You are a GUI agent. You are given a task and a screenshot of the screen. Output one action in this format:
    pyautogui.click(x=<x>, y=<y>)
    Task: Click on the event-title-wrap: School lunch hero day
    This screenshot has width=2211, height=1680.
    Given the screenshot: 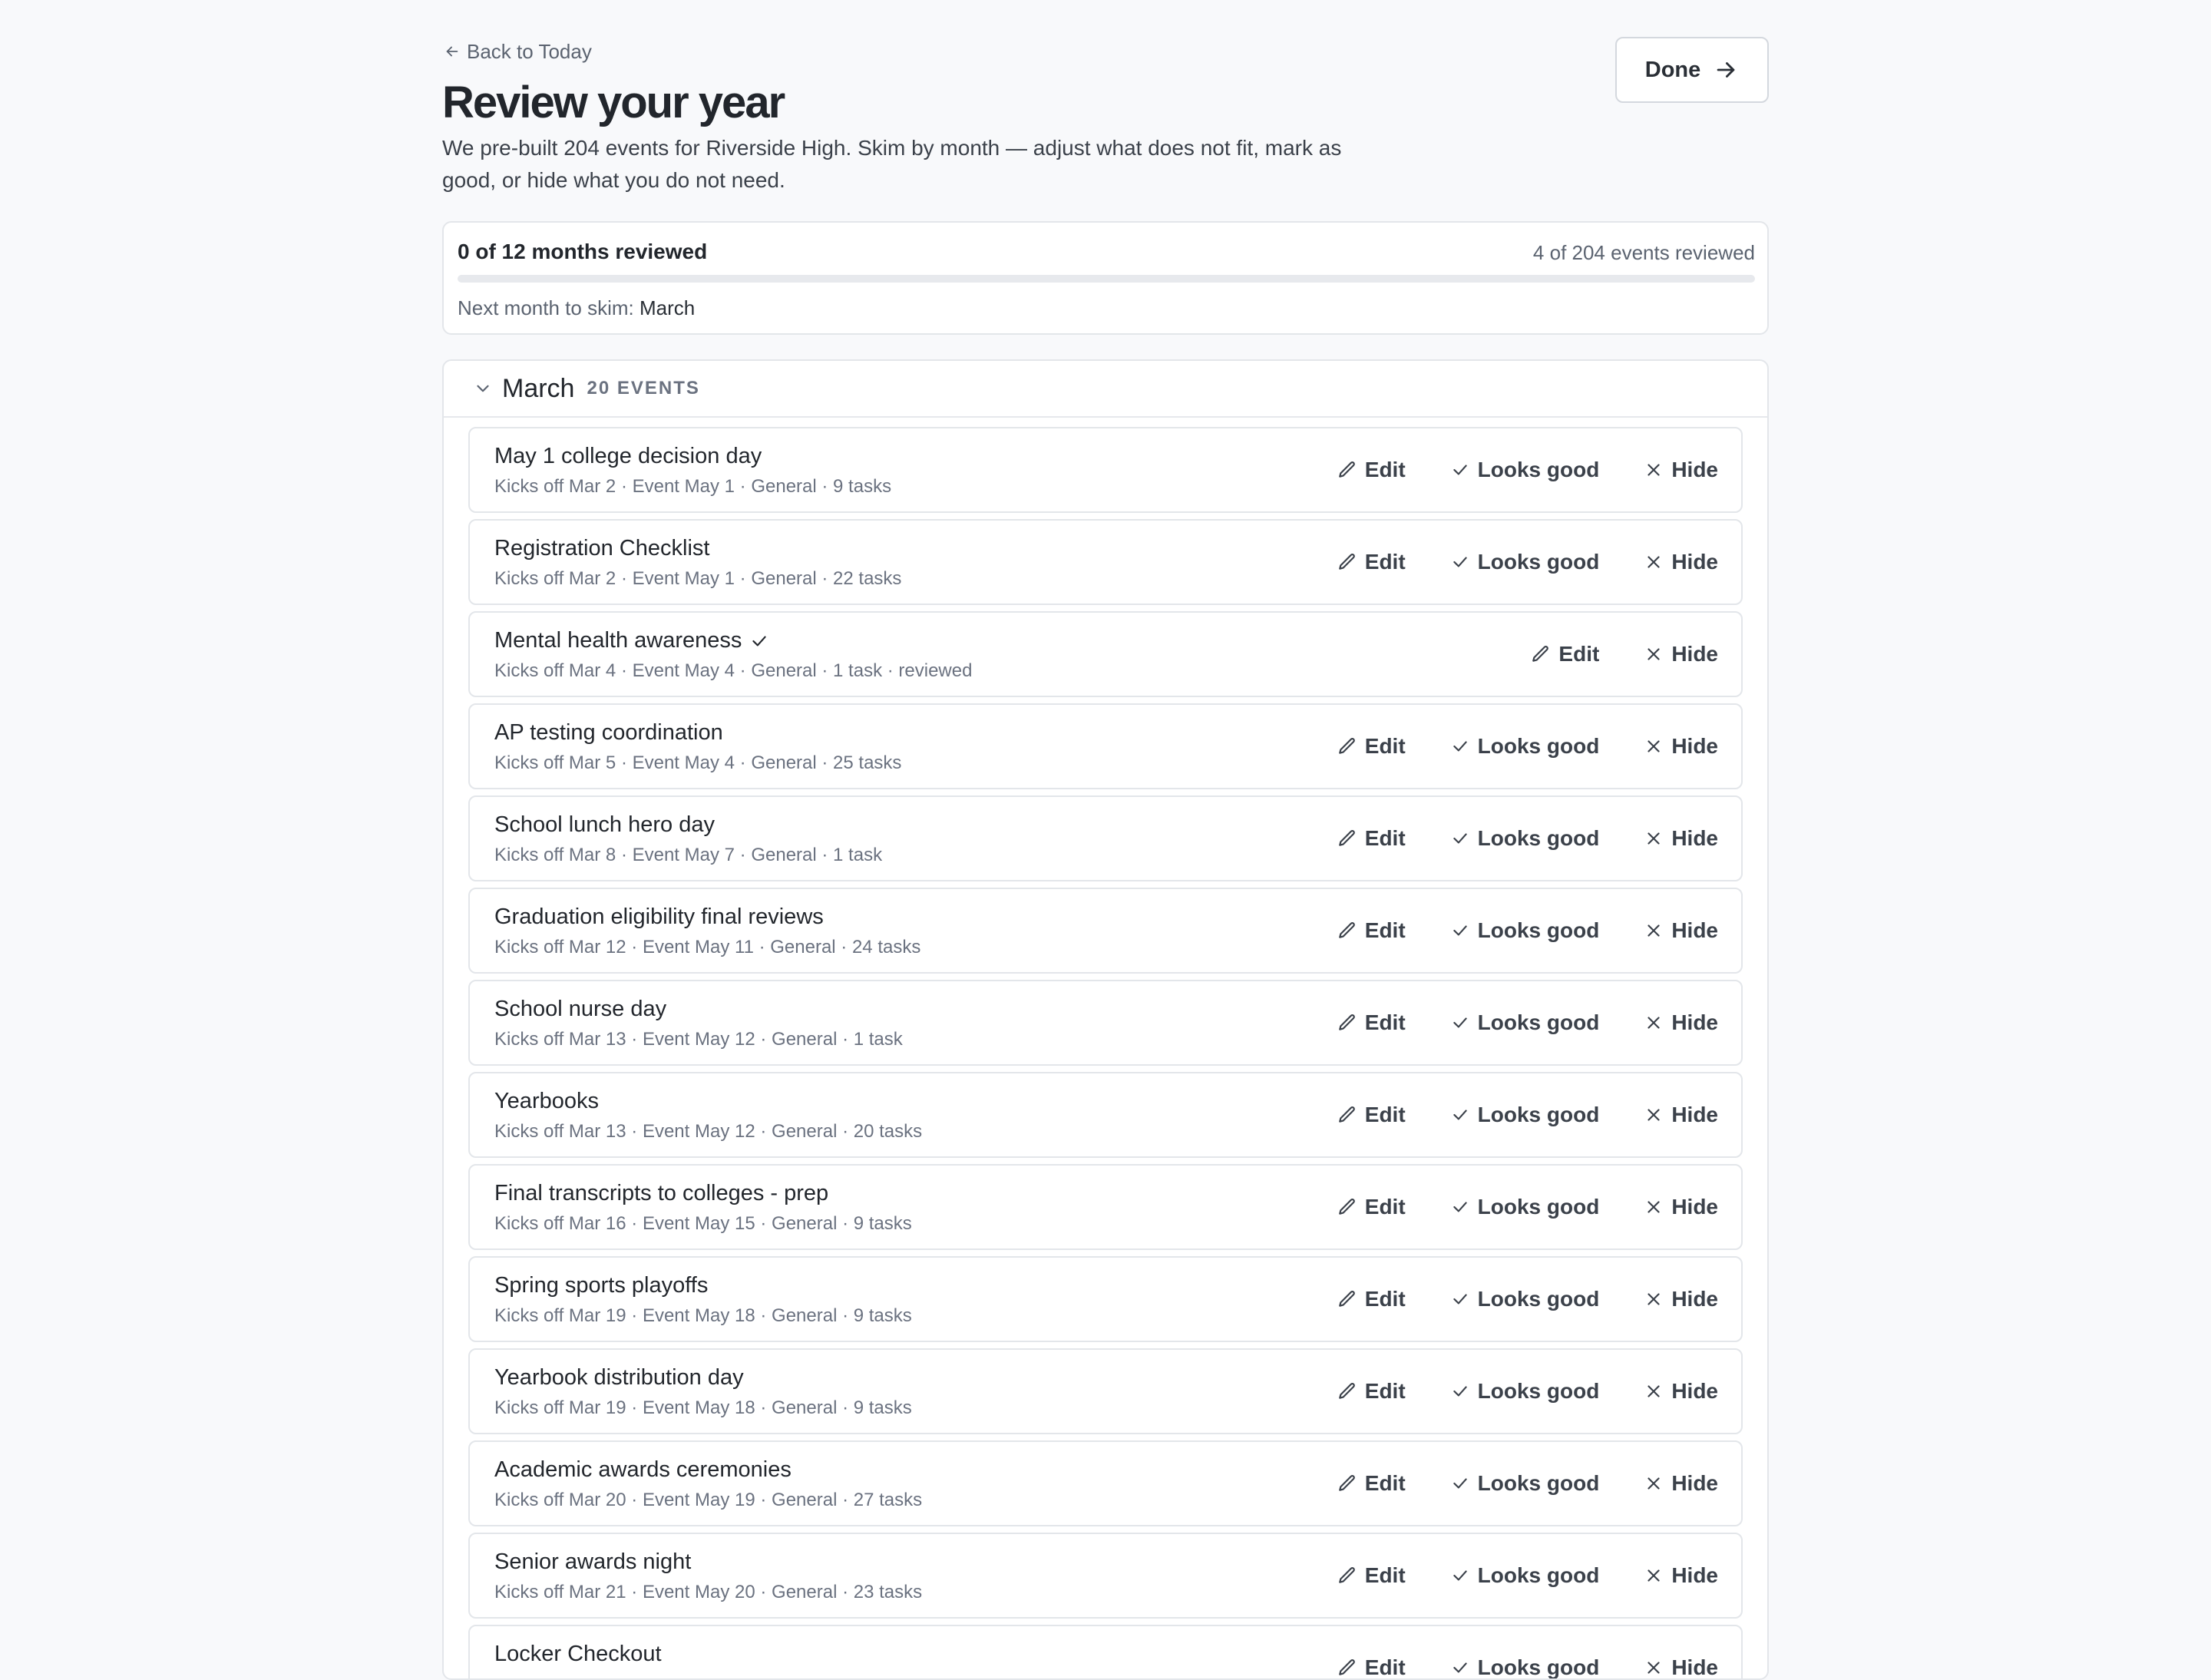 What is the action you would take?
    pyautogui.click(x=604, y=825)
    